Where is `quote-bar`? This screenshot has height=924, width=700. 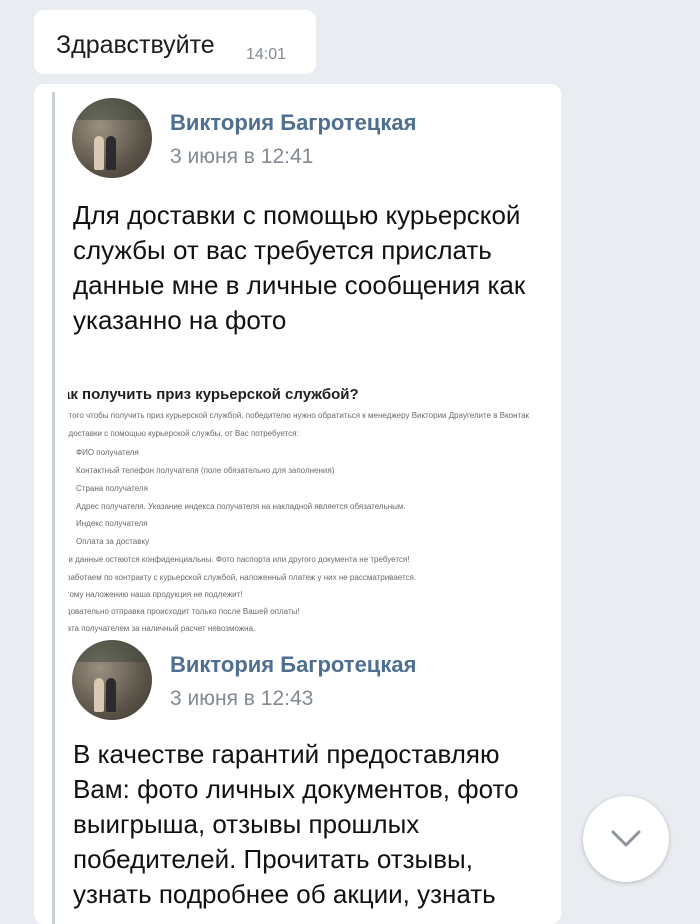
quote-bar is located at coordinates (53, 508).